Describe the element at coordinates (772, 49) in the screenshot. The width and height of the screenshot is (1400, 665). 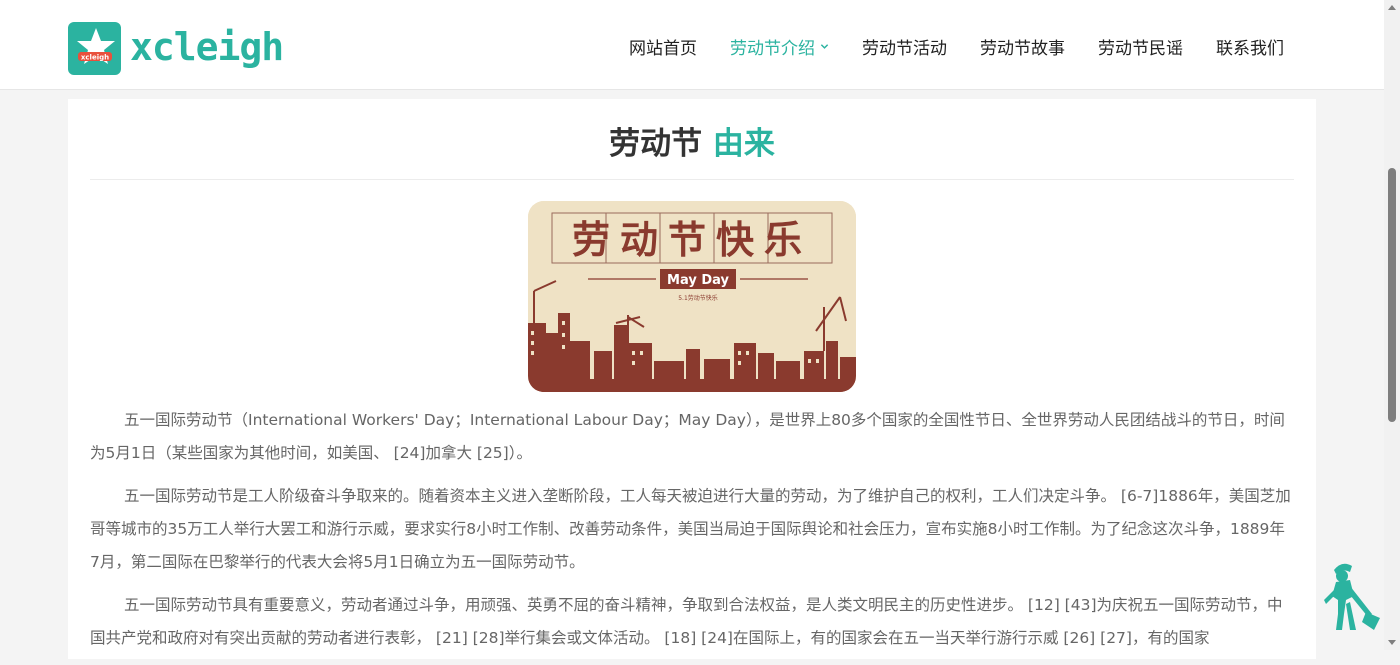
I see `nav-item-label: 劳动节介绍` at that location.